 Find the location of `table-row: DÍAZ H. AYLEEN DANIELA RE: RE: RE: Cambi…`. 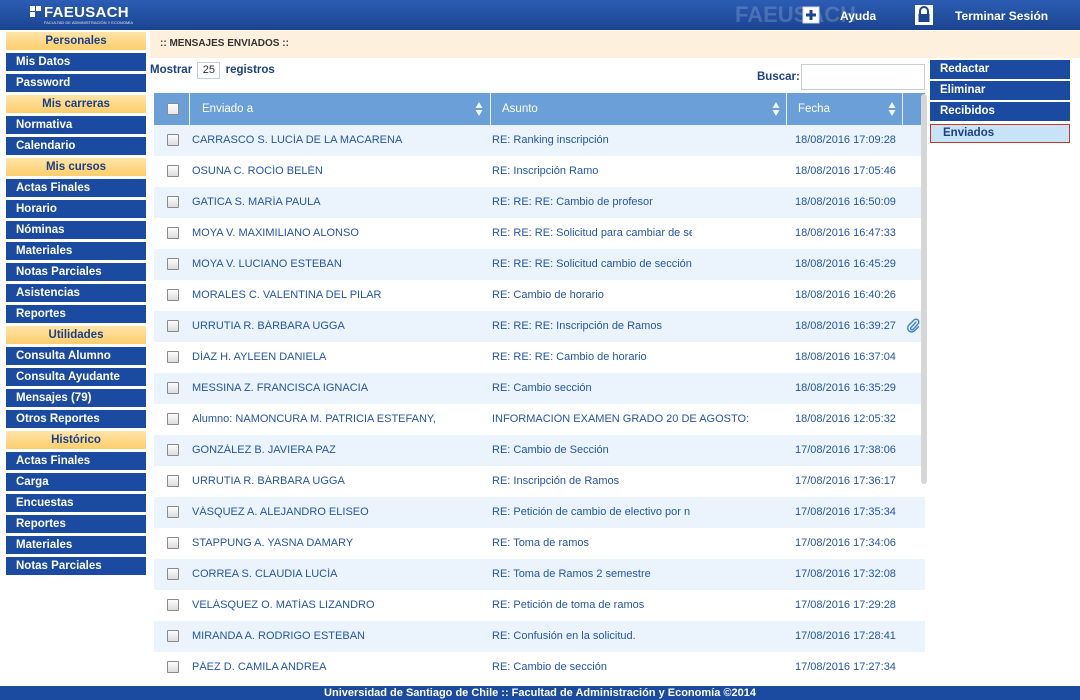

table-row: DÍAZ H. AYLEEN DANIELA RE: RE: RE: Cambi… is located at coordinates (539, 357).